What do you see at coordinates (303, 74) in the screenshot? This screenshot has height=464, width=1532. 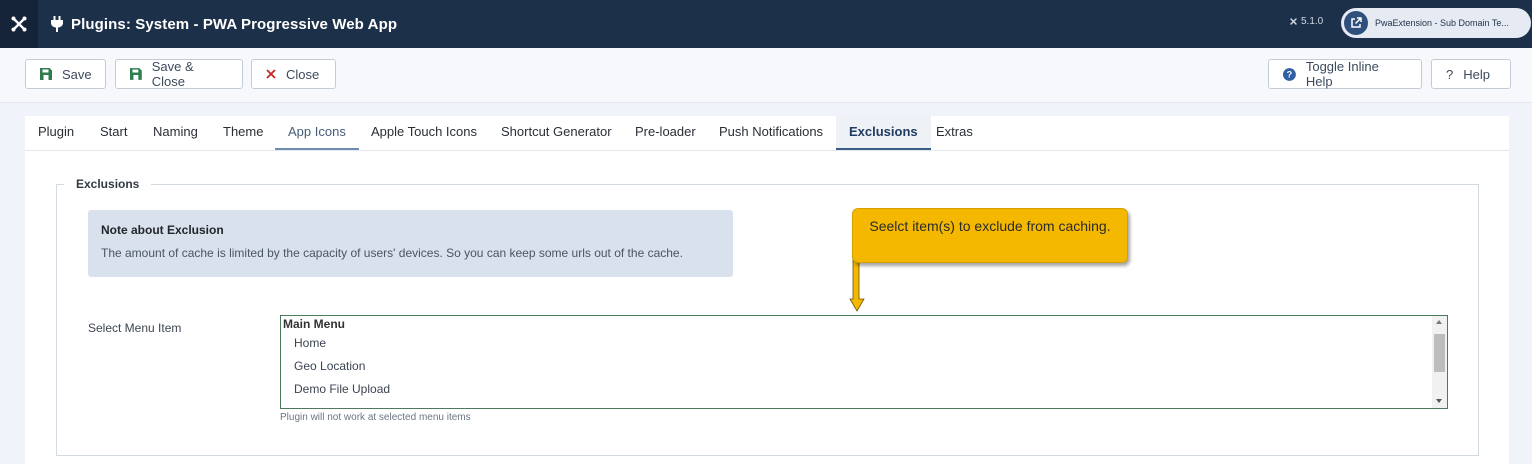 I see `close-label: Close` at bounding box center [303, 74].